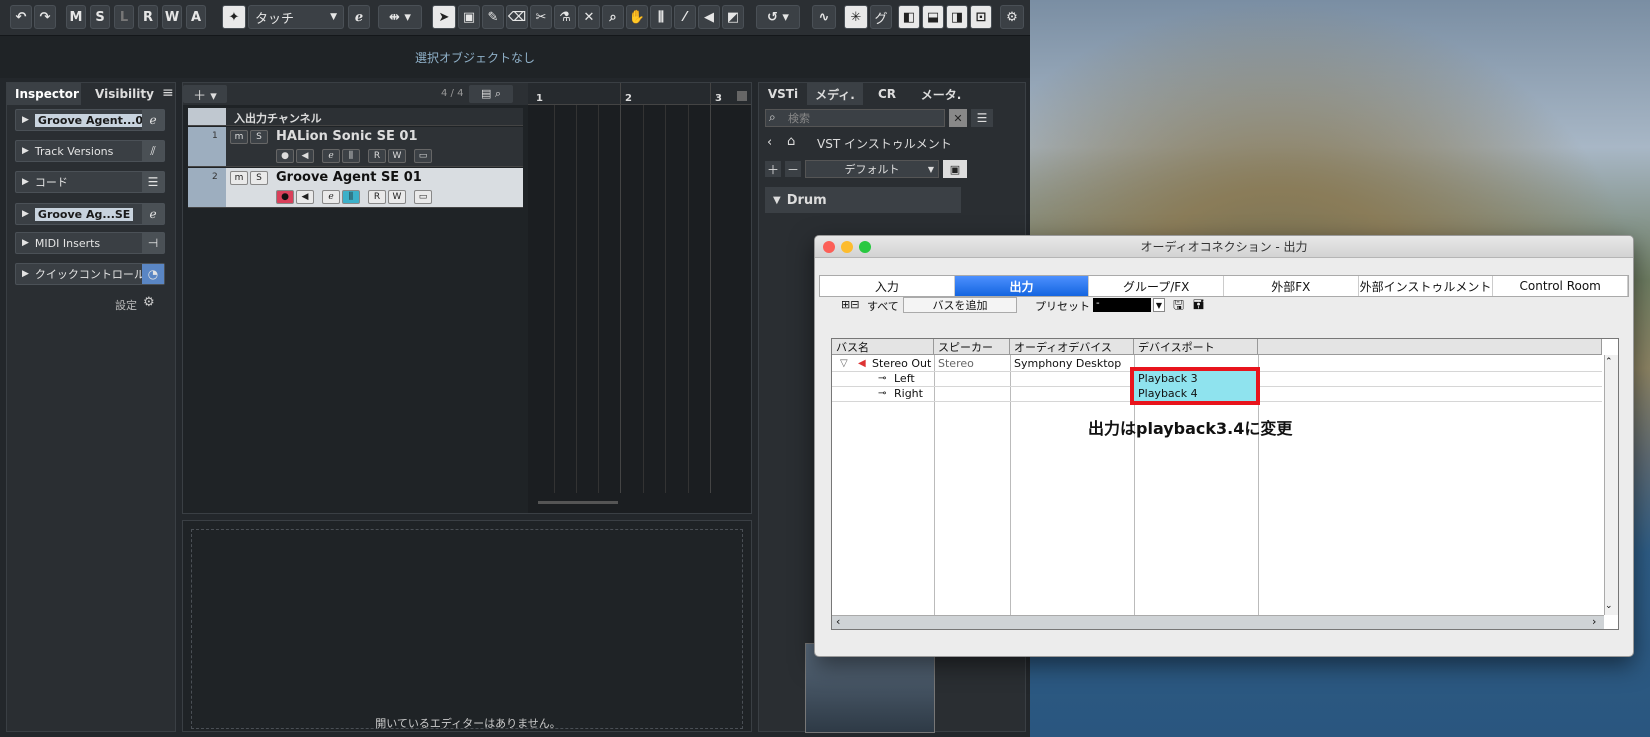 This screenshot has height=737, width=1650. I want to click on scroll-up-icon: ⌃, so click(1609, 362).